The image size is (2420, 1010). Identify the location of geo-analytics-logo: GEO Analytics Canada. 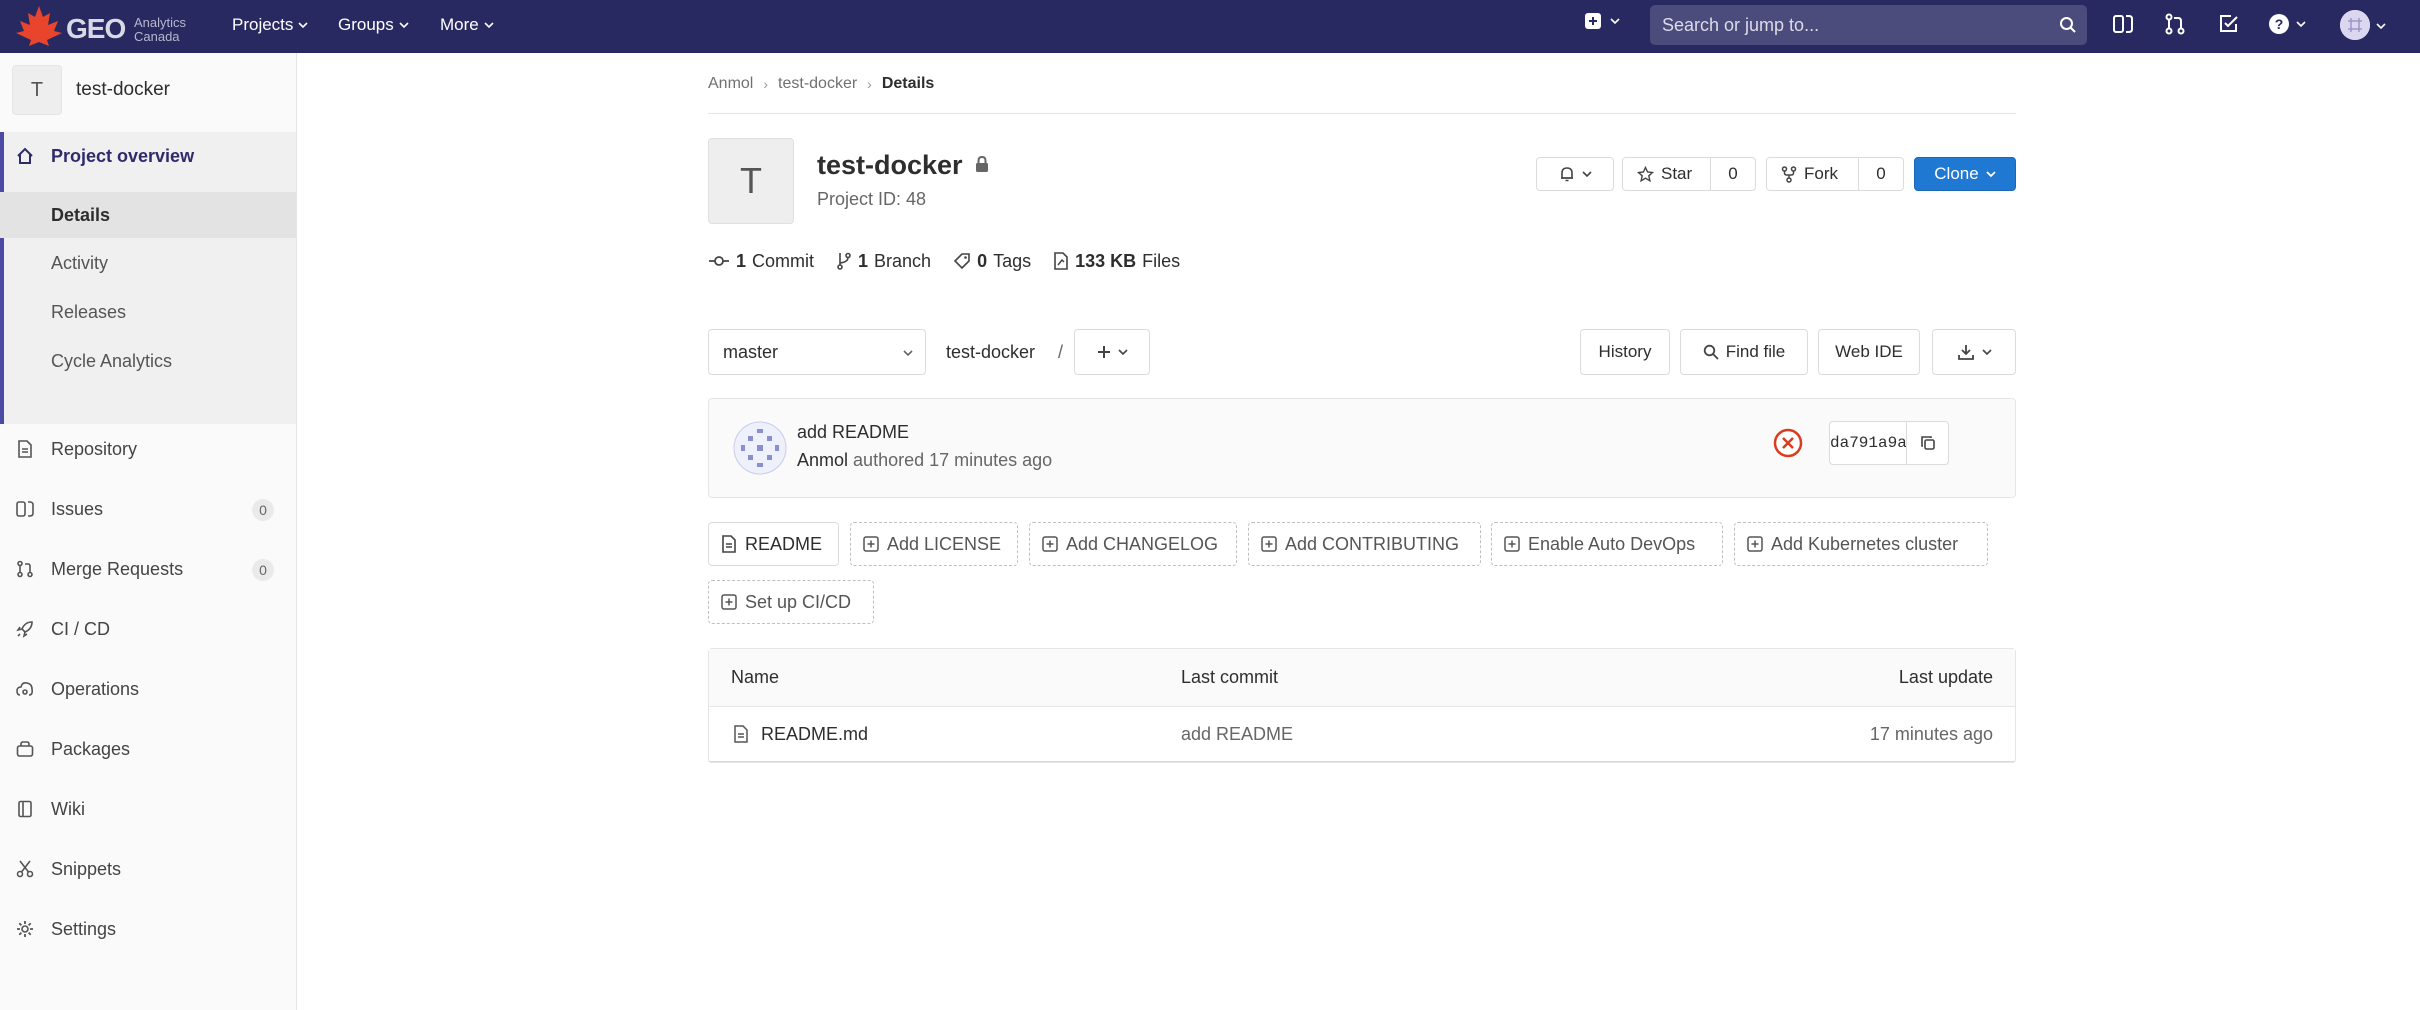
(109, 26).